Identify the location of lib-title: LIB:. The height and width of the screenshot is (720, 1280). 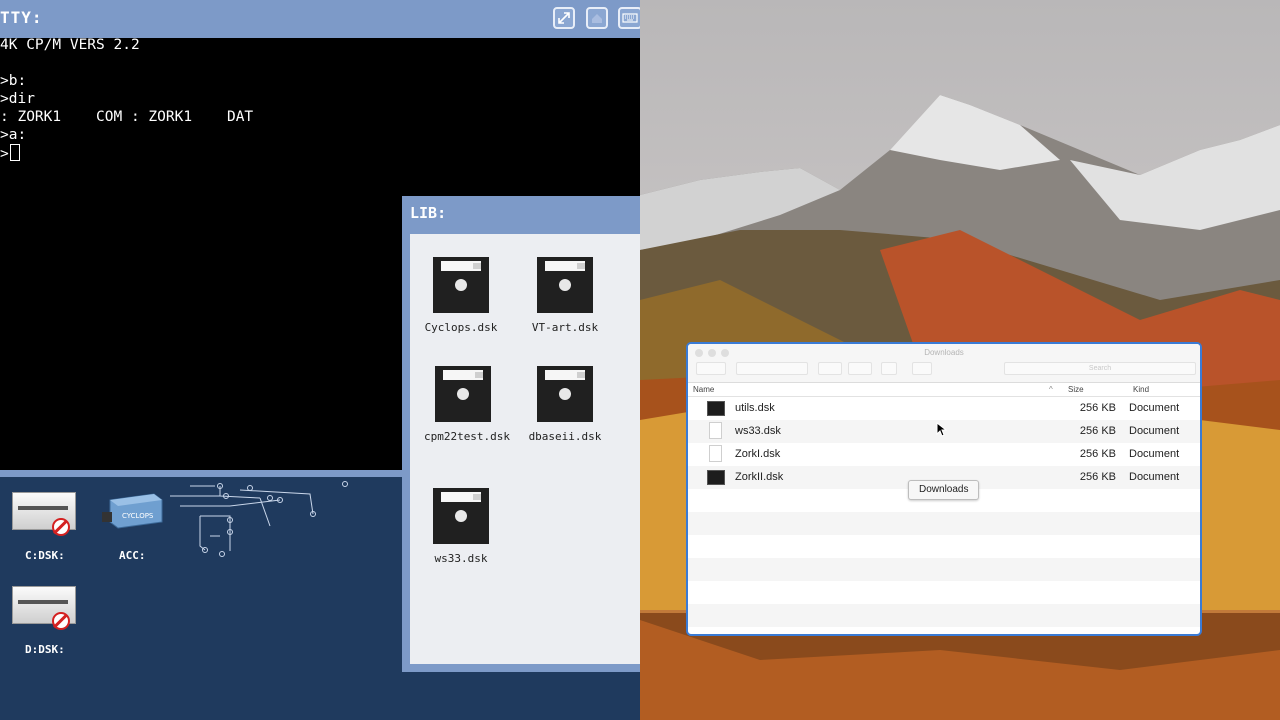
(428, 213).